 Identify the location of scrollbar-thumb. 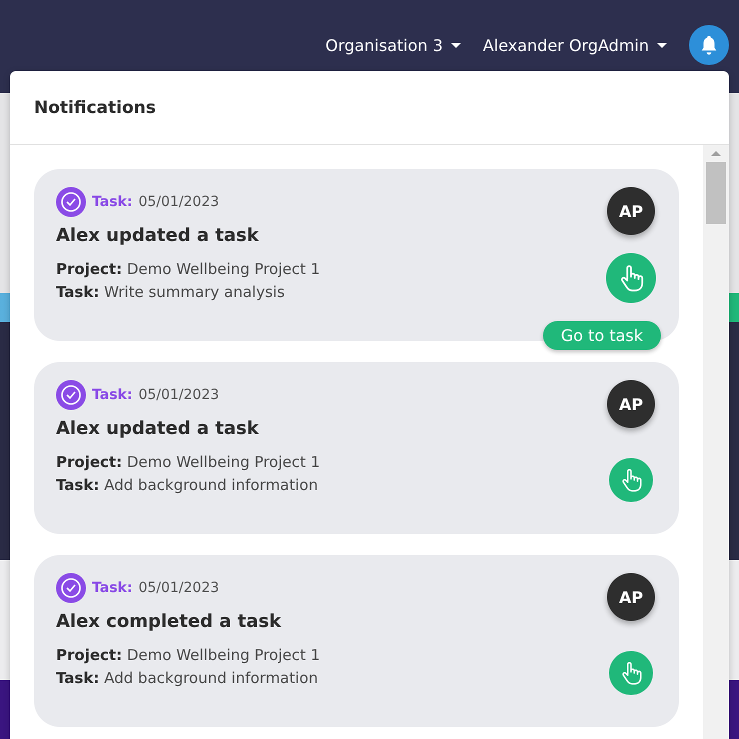
(716, 193).